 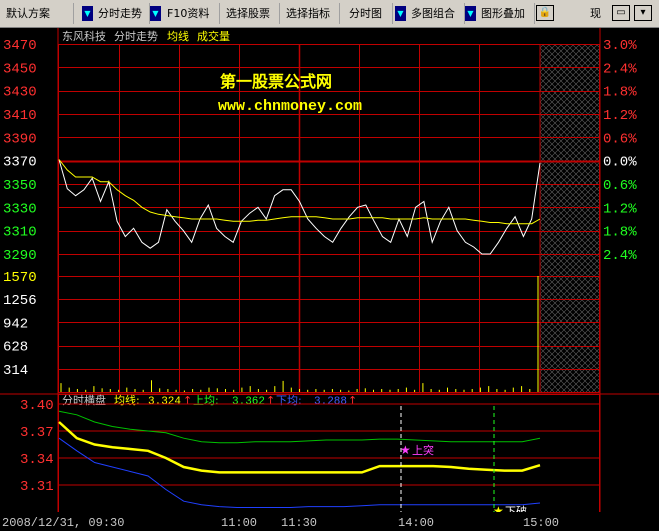 What do you see at coordinates (352, 400) in the screenshot?
I see `sub-lower-arrow: ↑` at bounding box center [352, 400].